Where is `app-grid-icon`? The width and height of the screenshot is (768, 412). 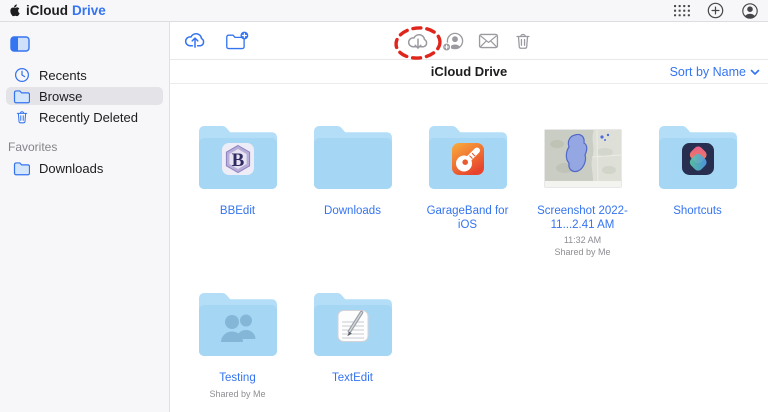 app-grid-icon is located at coordinates (682, 11).